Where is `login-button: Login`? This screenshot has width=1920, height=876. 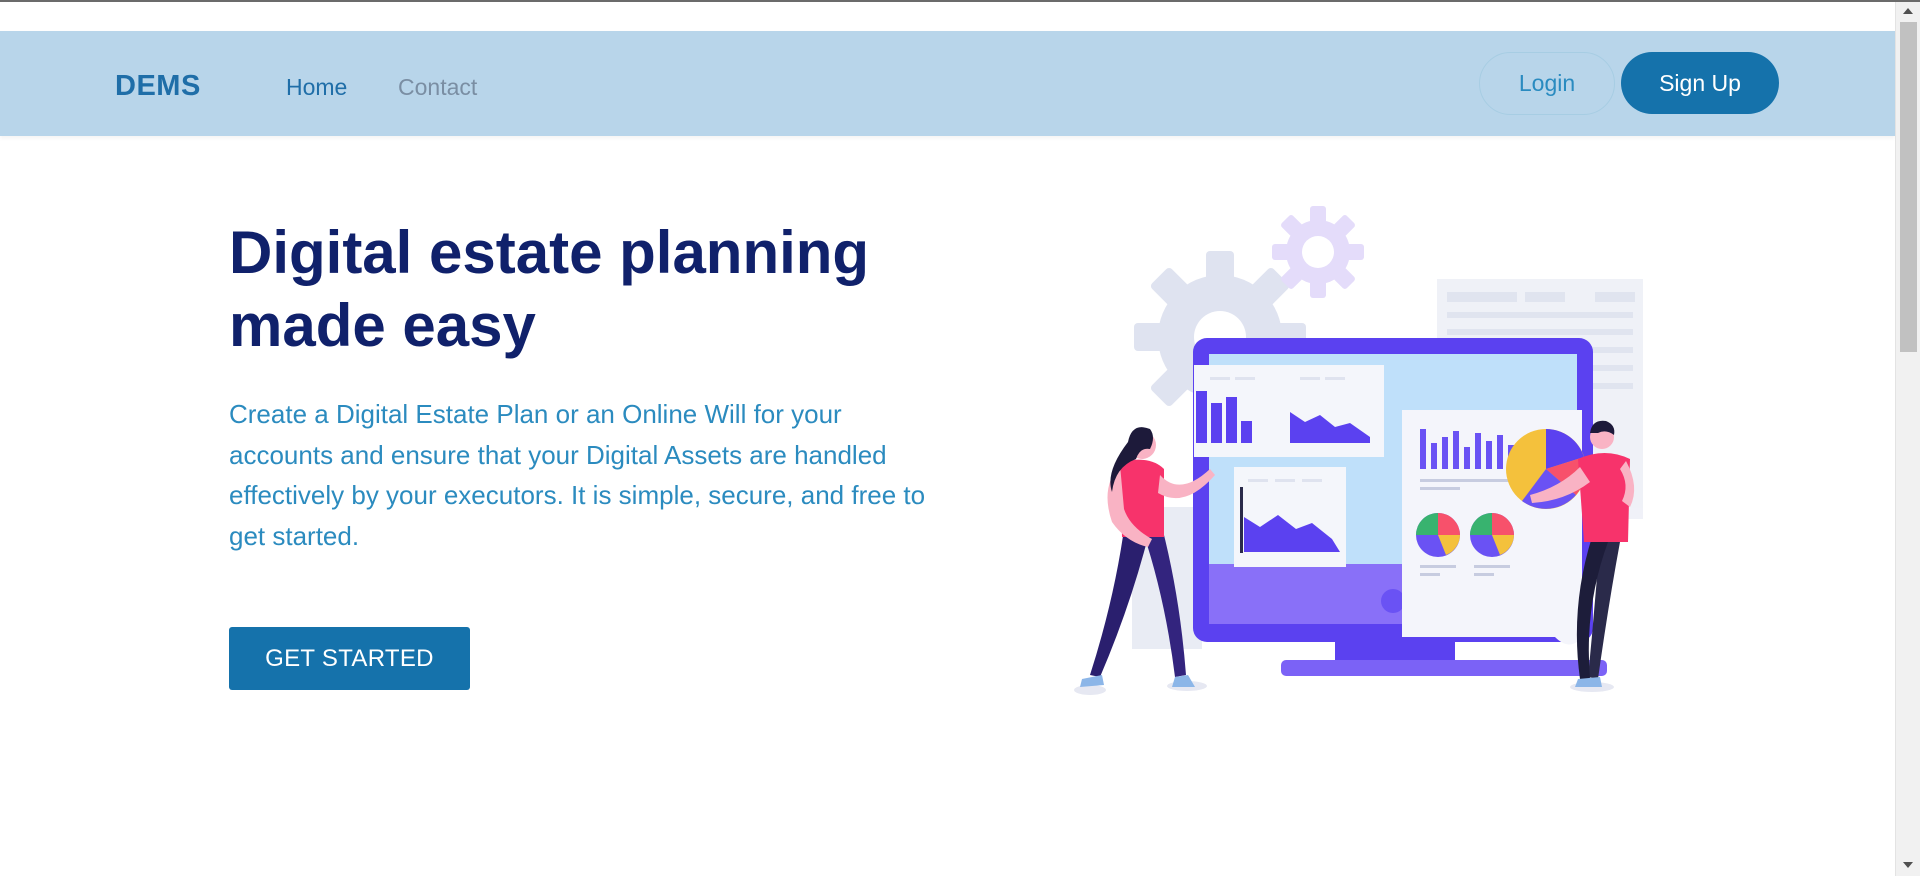 login-button: Login is located at coordinates (1547, 83).